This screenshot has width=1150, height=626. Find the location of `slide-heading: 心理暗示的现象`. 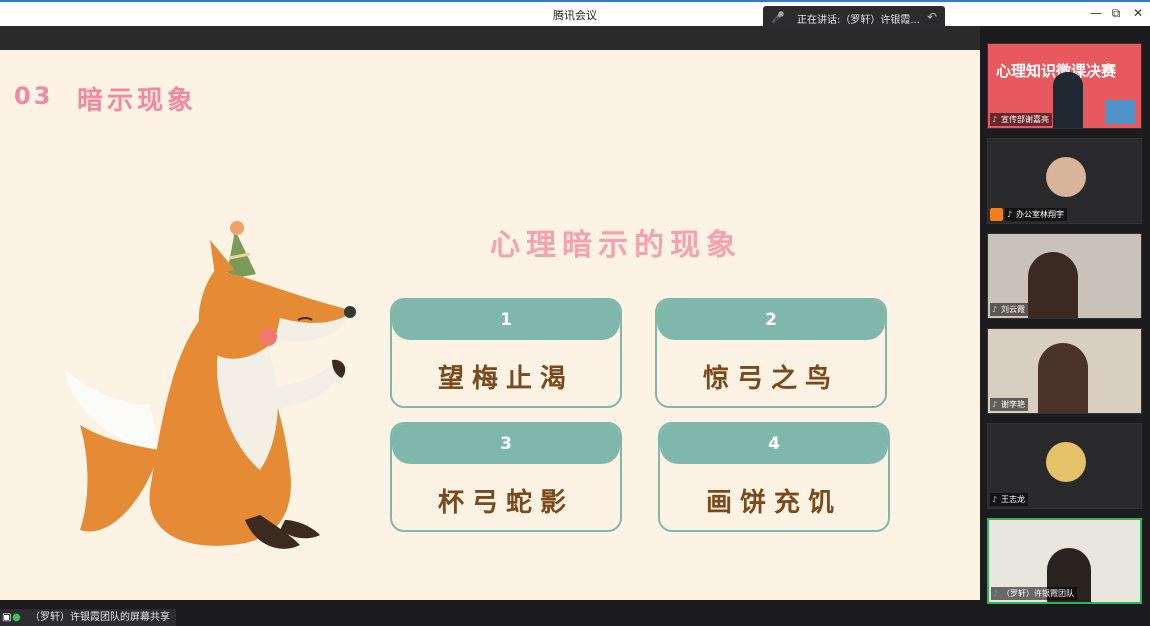

slide-heading: 心理暗示的现象 is located at coordinates (616, 245).